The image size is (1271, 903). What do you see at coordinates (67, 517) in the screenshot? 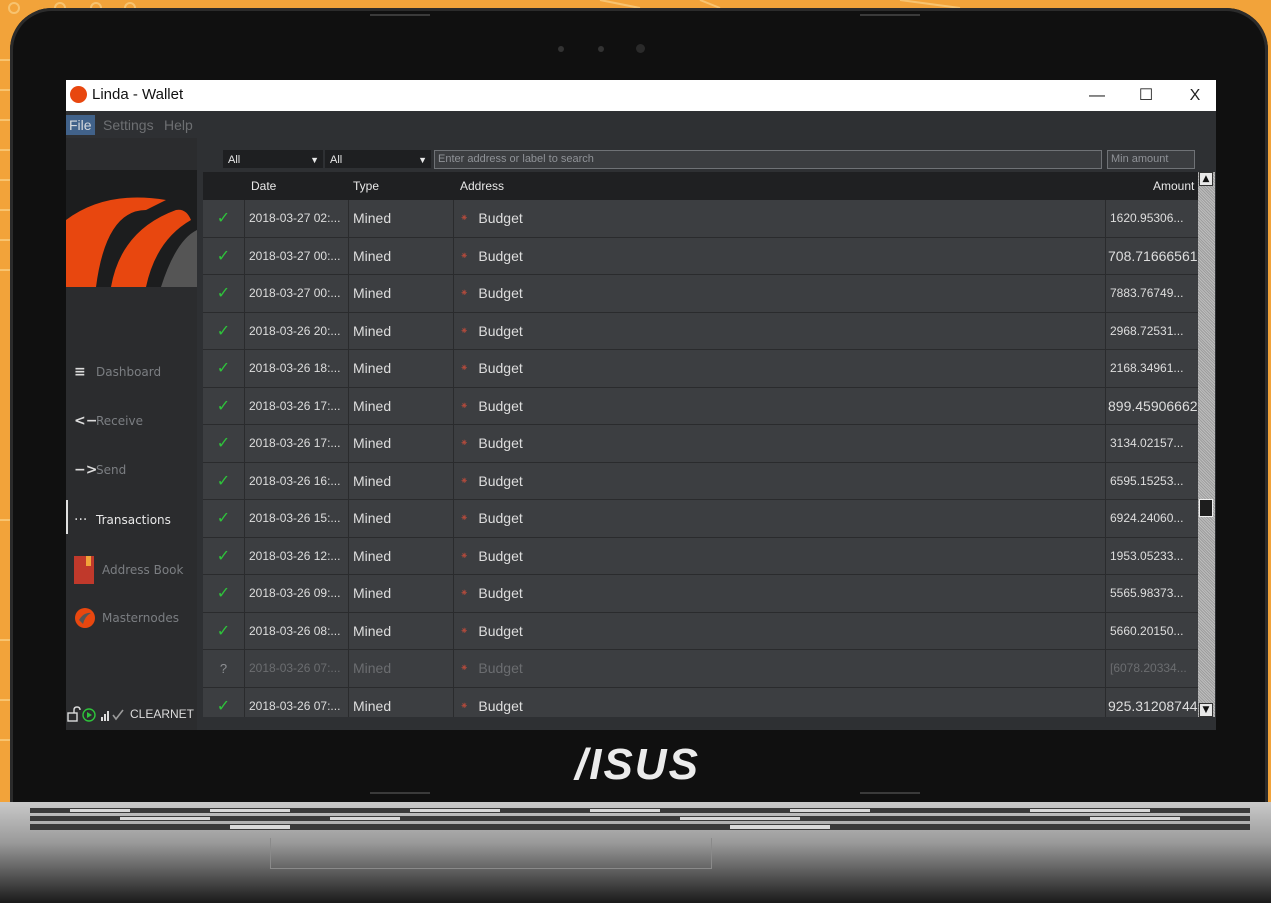
I see `active-indicator` at bounding box center [67, 517].